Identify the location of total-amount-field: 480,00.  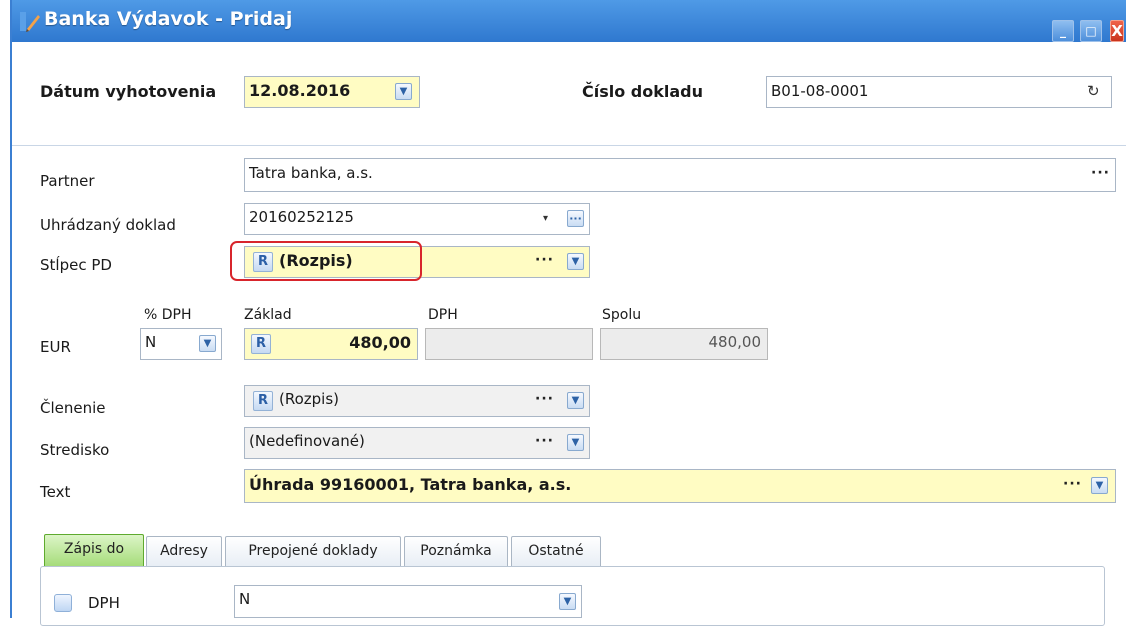
(684, 344).